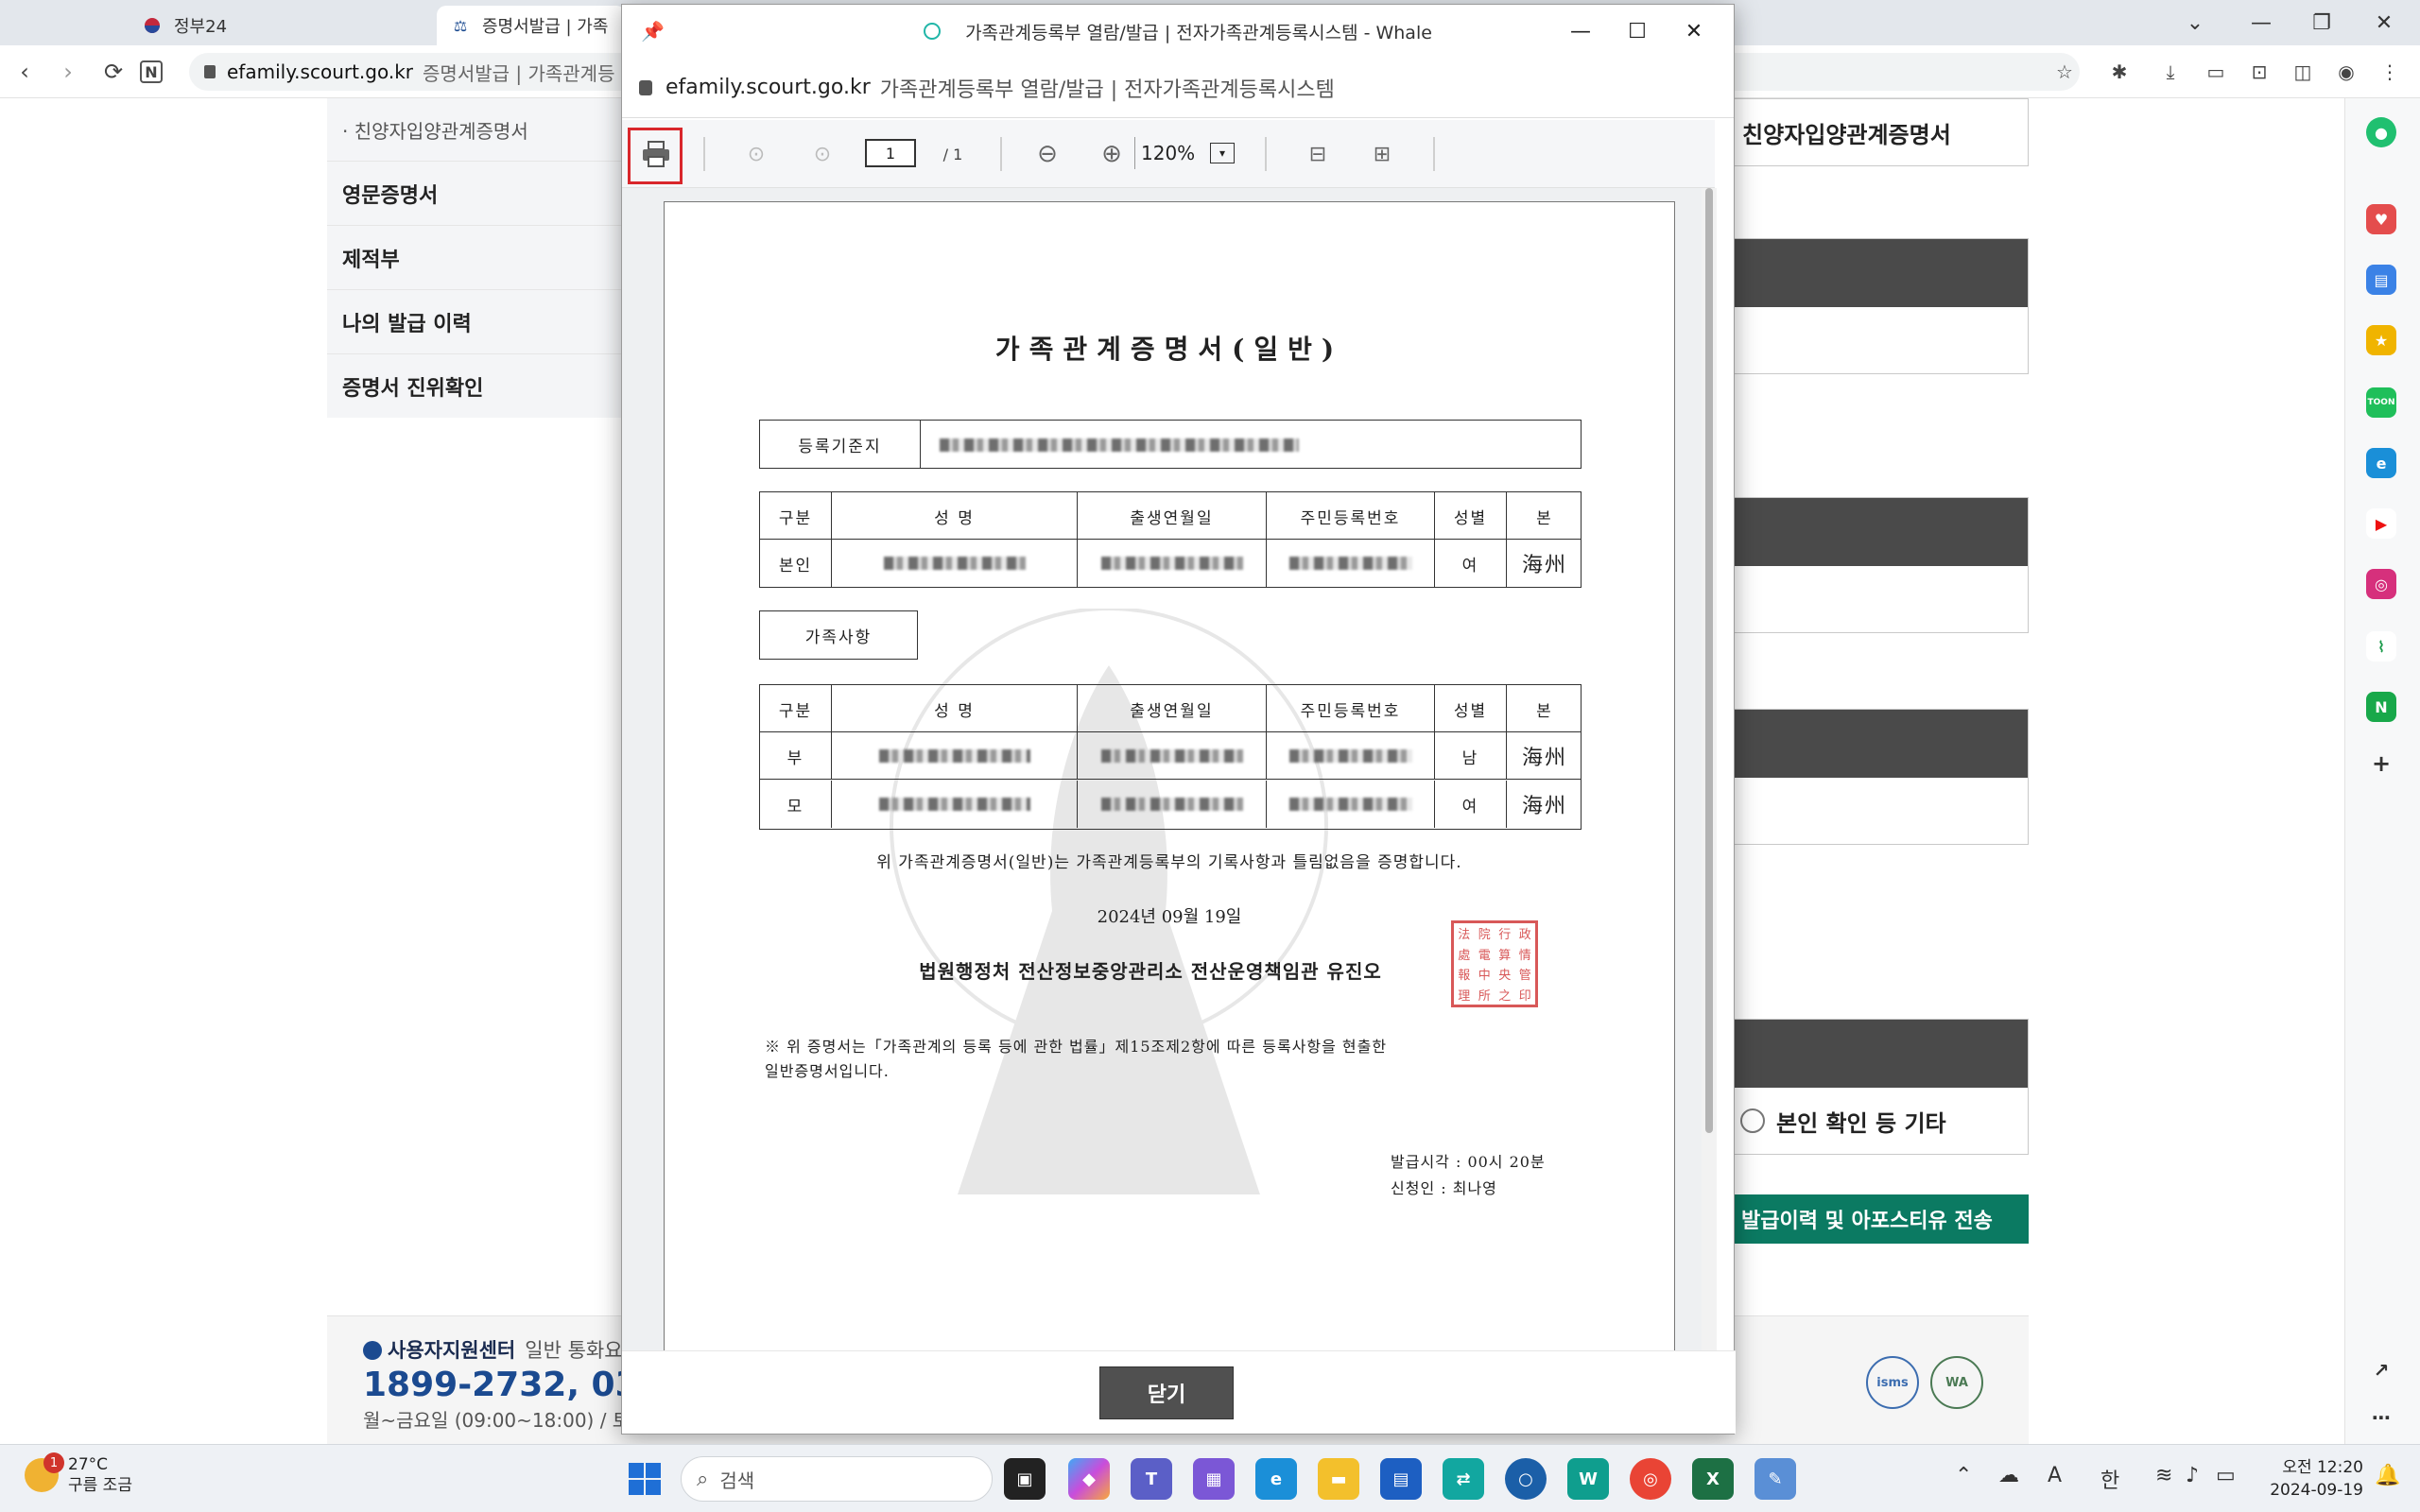 The height and width of the screenshot is (1512, 2420). Describe the element at coordinates (890, 153) in the screenshot. I see `page-number-input: 1` at that location.